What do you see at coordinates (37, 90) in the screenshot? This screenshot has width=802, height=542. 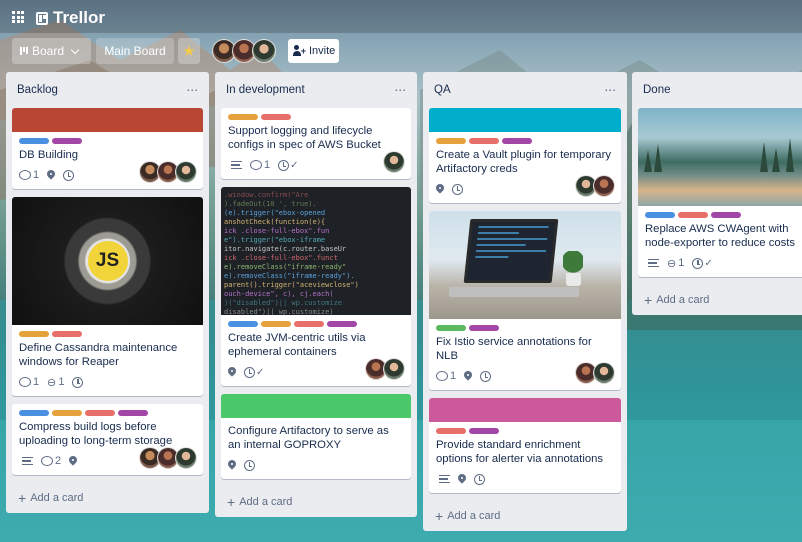 I see `list-title: Backlog` at bounding box center [37, 90].